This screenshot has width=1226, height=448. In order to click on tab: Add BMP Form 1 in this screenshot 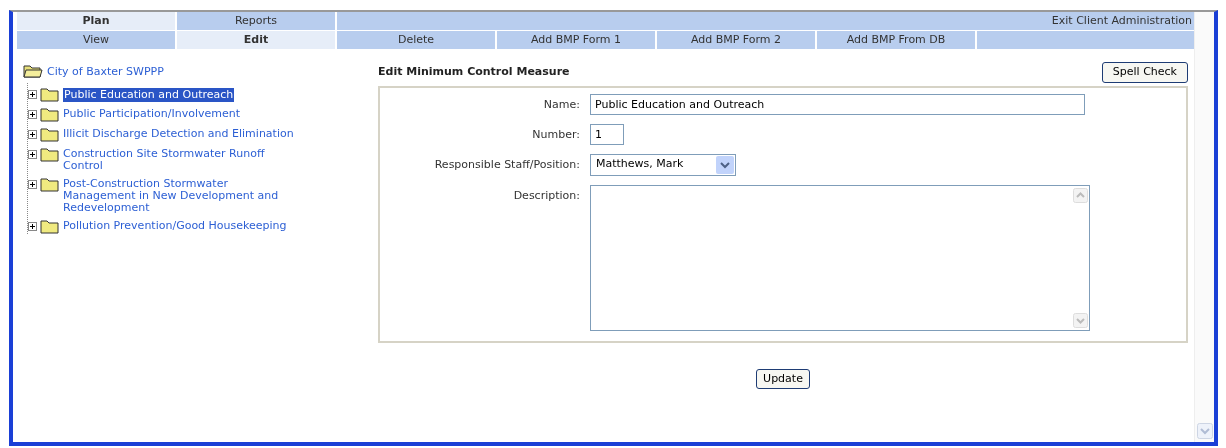, I will do `click(577, 40)`.